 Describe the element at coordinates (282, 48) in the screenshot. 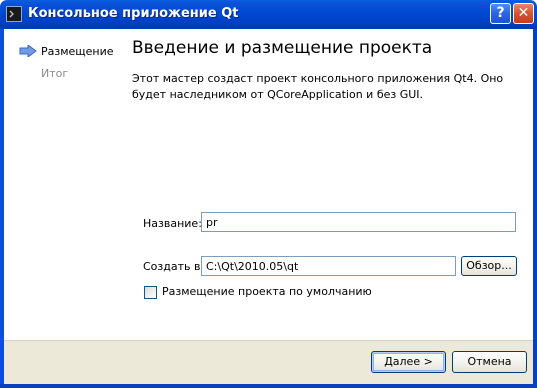

I see `page-title: Введение и размещение проекта` at that location.